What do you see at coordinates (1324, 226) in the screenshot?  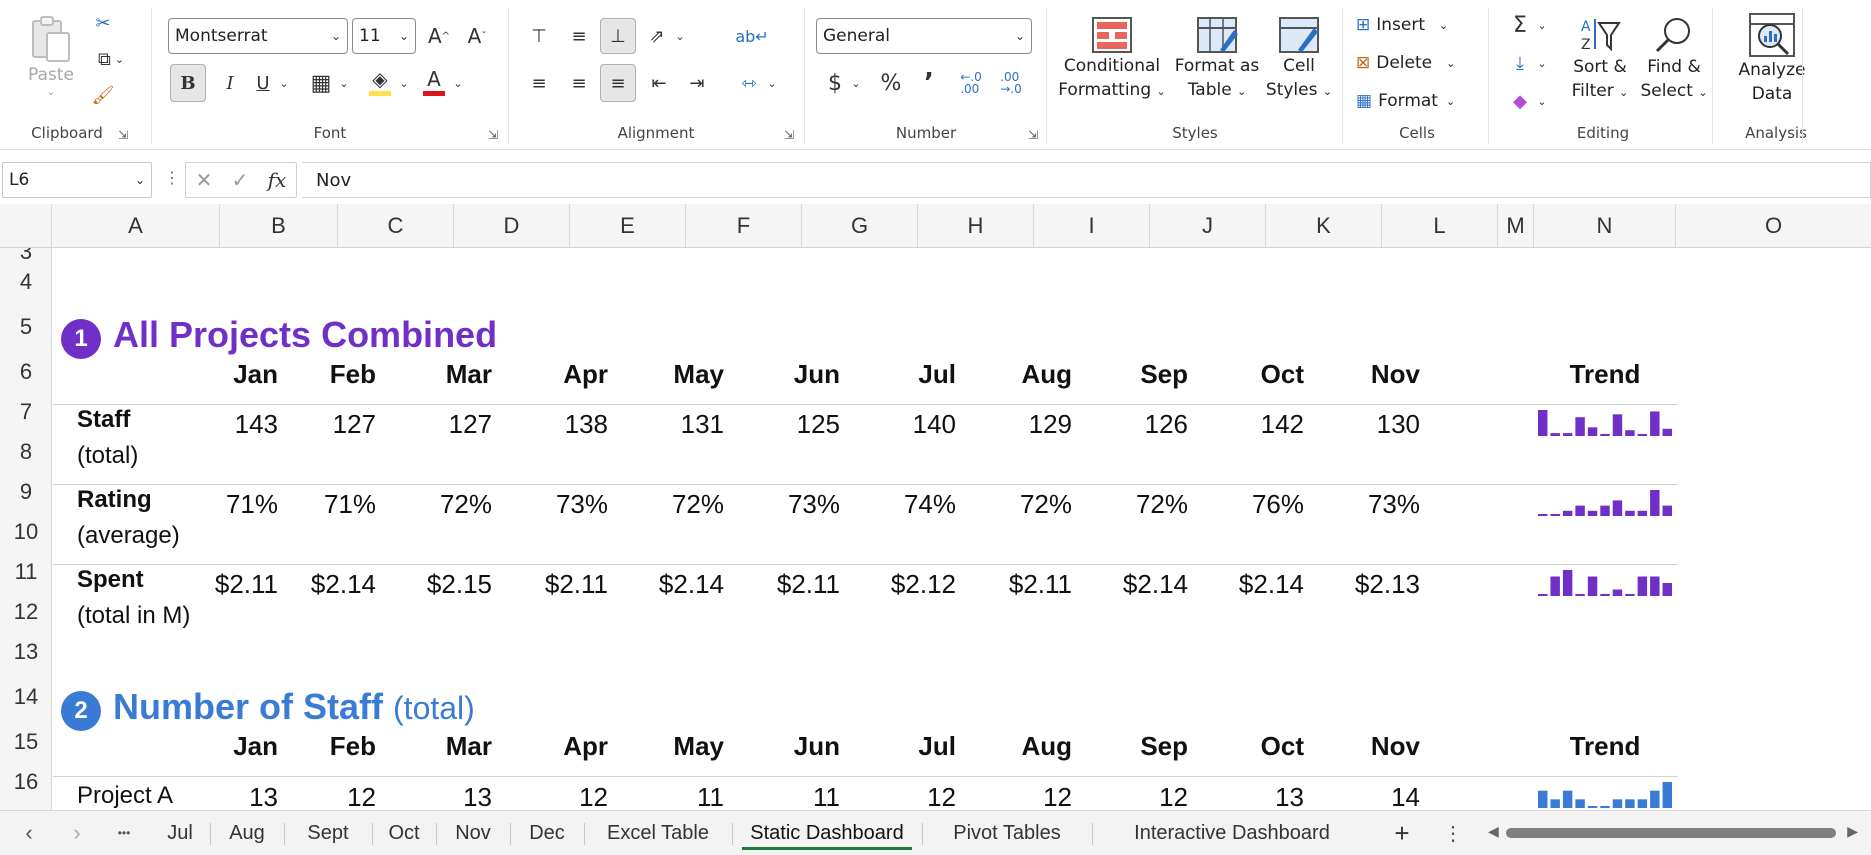 I see `column-header: K` at bounding box center [1324, 226].